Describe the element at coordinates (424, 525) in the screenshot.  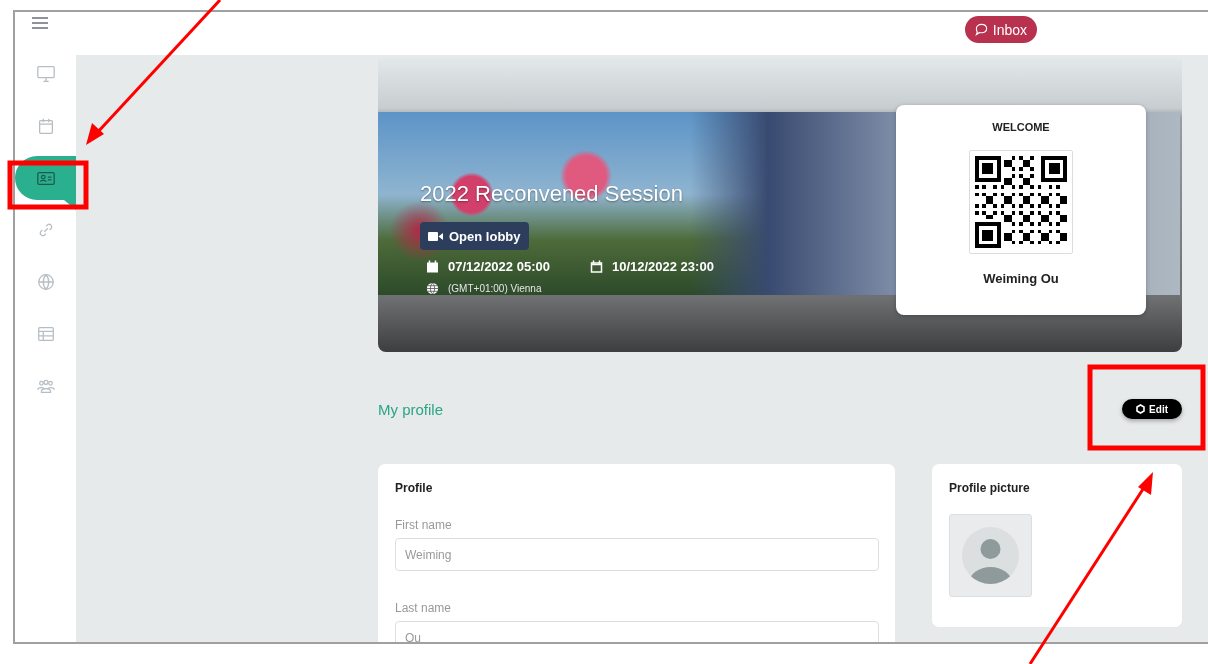
I see `field-label: First name` at that location.